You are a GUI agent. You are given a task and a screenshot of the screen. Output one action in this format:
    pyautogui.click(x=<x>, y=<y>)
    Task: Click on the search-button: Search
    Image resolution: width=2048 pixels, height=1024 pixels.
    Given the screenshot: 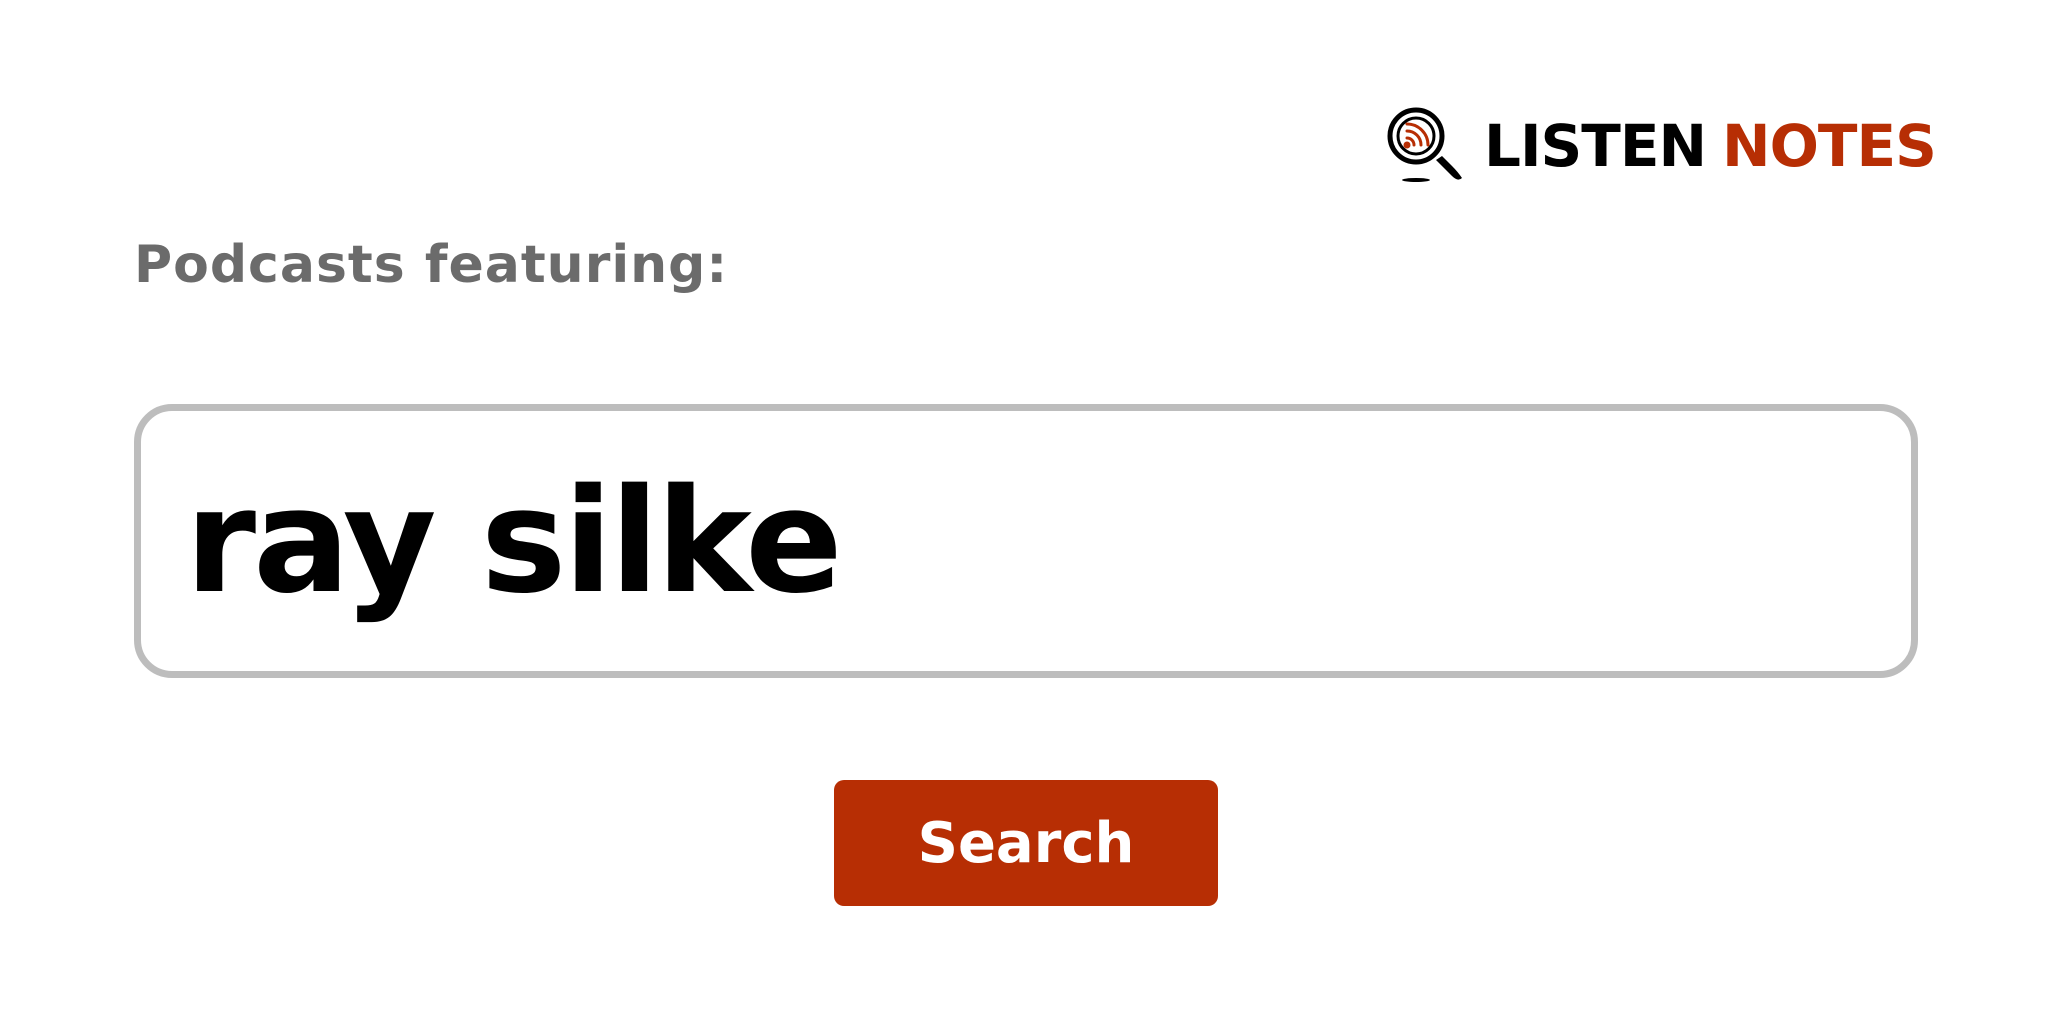 What is the action you would take?
    pyautogui.click(x=1026, y=843)
    